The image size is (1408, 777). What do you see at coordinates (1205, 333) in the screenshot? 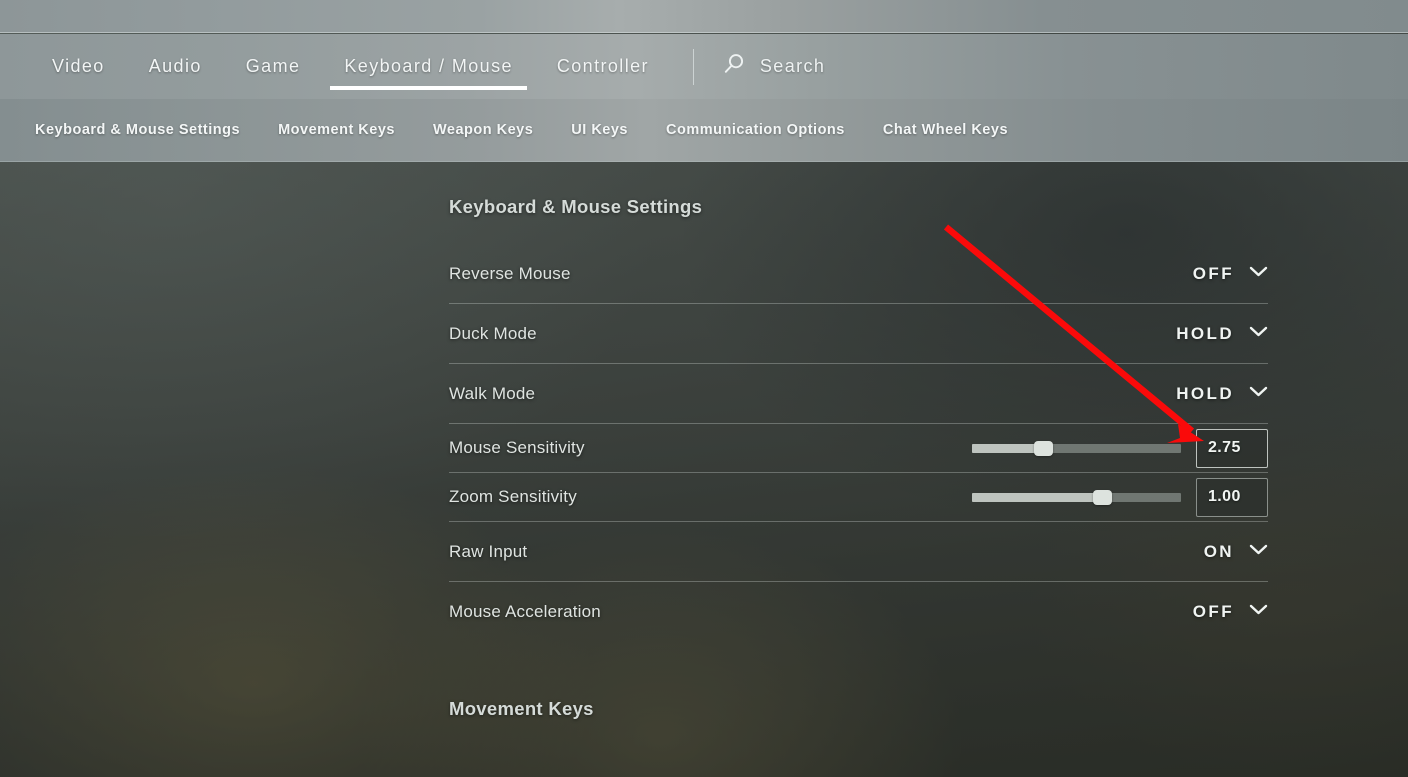
I see `setting-value-duck-mode: HOLD` at bounding box center [1205, 333].